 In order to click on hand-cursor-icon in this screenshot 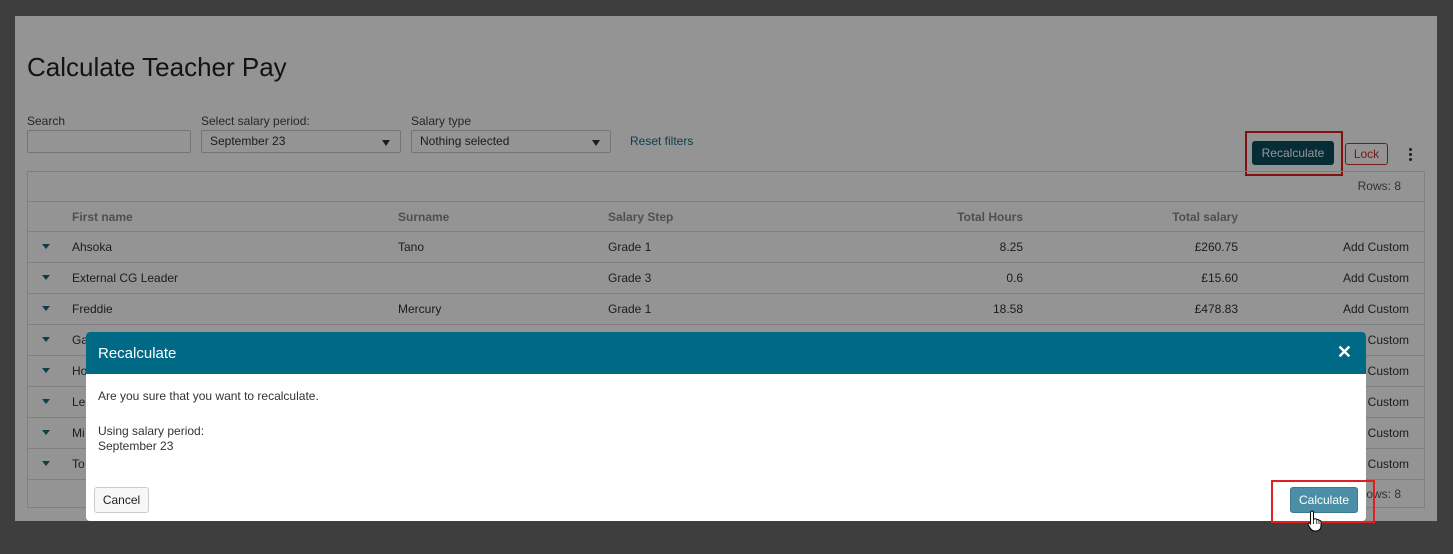, I will do `click(1314, 521)`.